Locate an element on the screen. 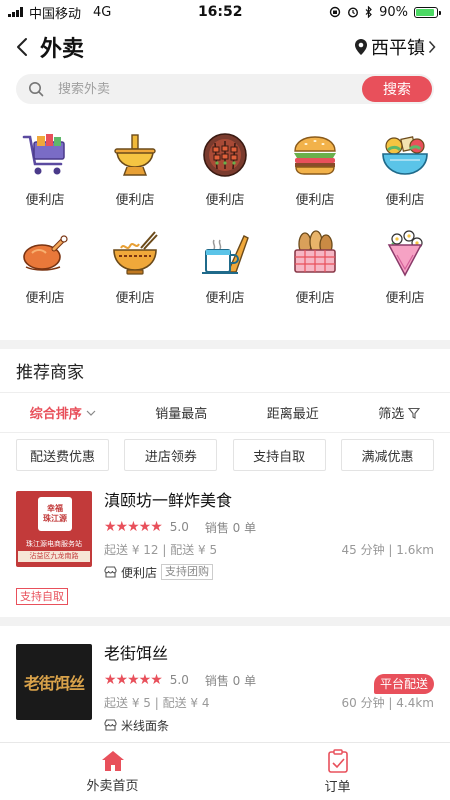  battery-icon is located at coordinates (427, 12).